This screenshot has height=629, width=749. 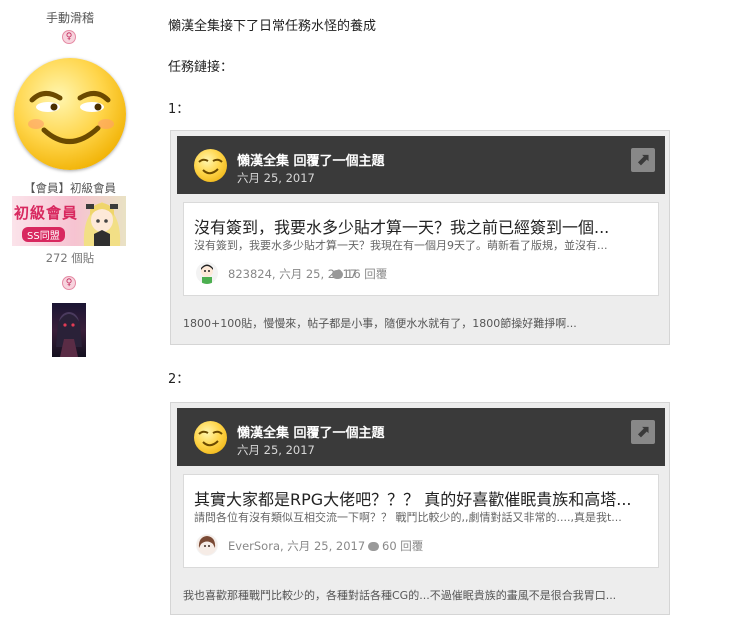 I want to click on post-count: 272 個貼, so click(x=70, y=258).